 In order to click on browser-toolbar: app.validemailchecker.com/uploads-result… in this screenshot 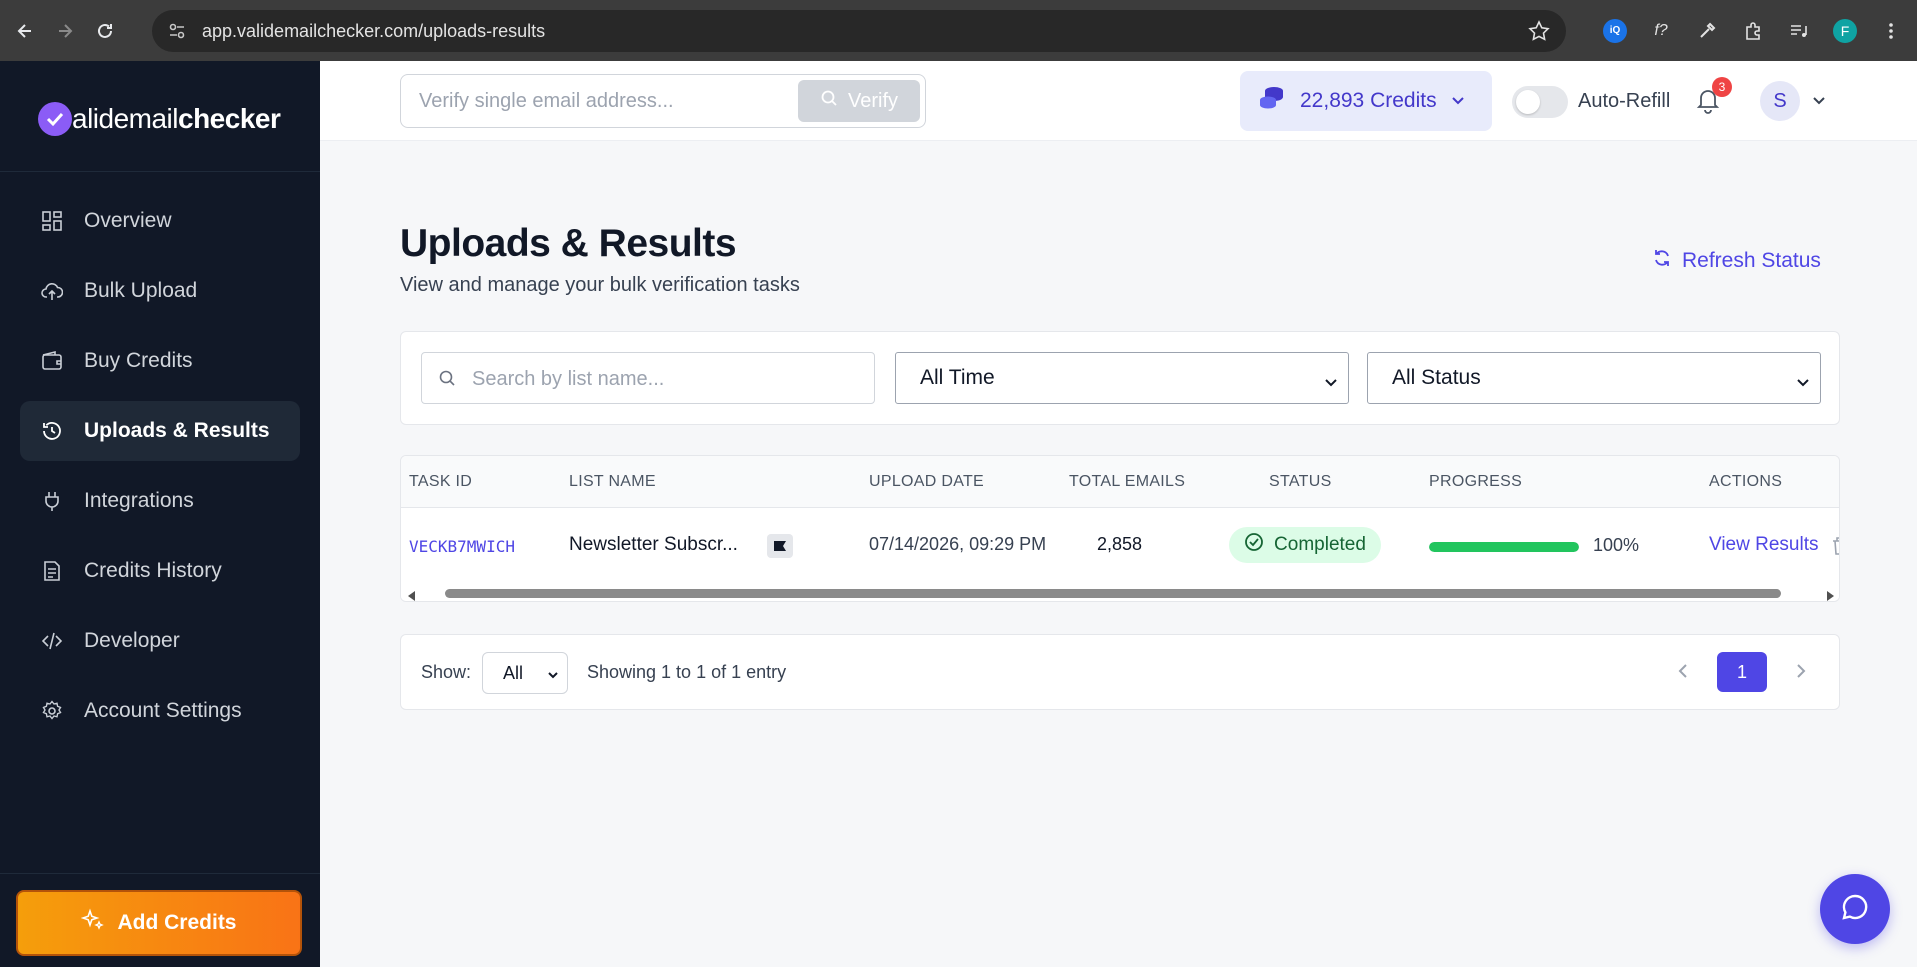, I will do `click(958, 30)`.